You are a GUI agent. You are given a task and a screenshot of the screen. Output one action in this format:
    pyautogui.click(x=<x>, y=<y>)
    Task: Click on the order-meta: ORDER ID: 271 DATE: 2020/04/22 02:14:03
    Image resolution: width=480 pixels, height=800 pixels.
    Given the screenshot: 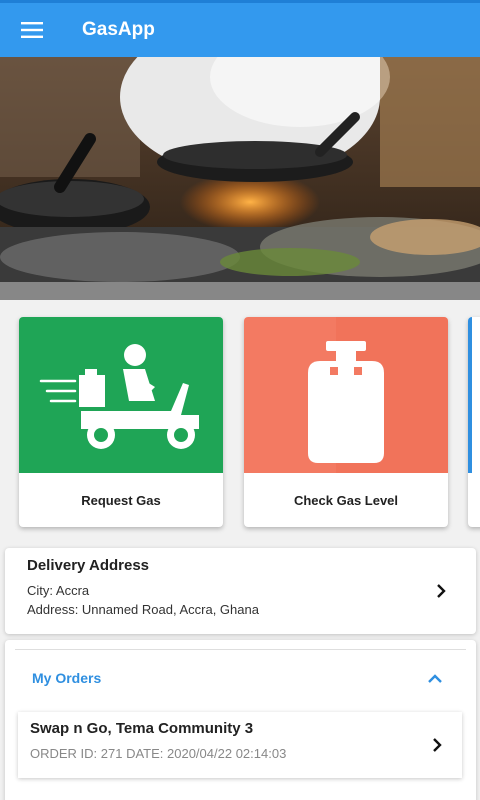 What is the action you would take?
    pyautogui.click(x=158, y=753)
    